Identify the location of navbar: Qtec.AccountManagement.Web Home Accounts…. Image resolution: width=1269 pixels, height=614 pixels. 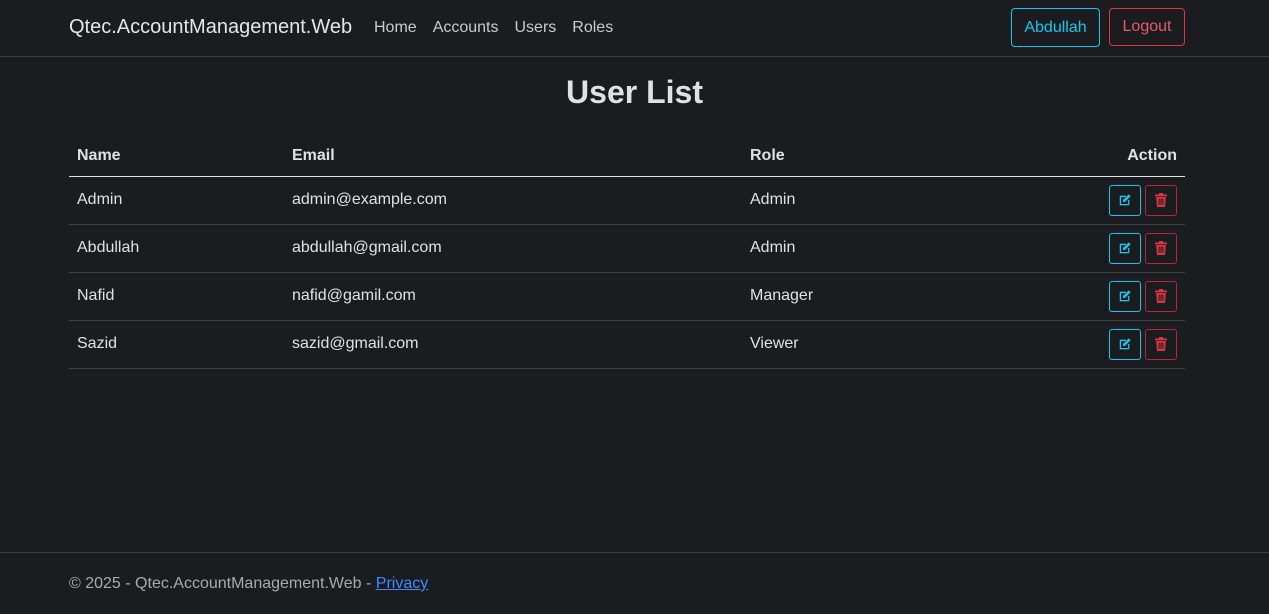
(634, 28).